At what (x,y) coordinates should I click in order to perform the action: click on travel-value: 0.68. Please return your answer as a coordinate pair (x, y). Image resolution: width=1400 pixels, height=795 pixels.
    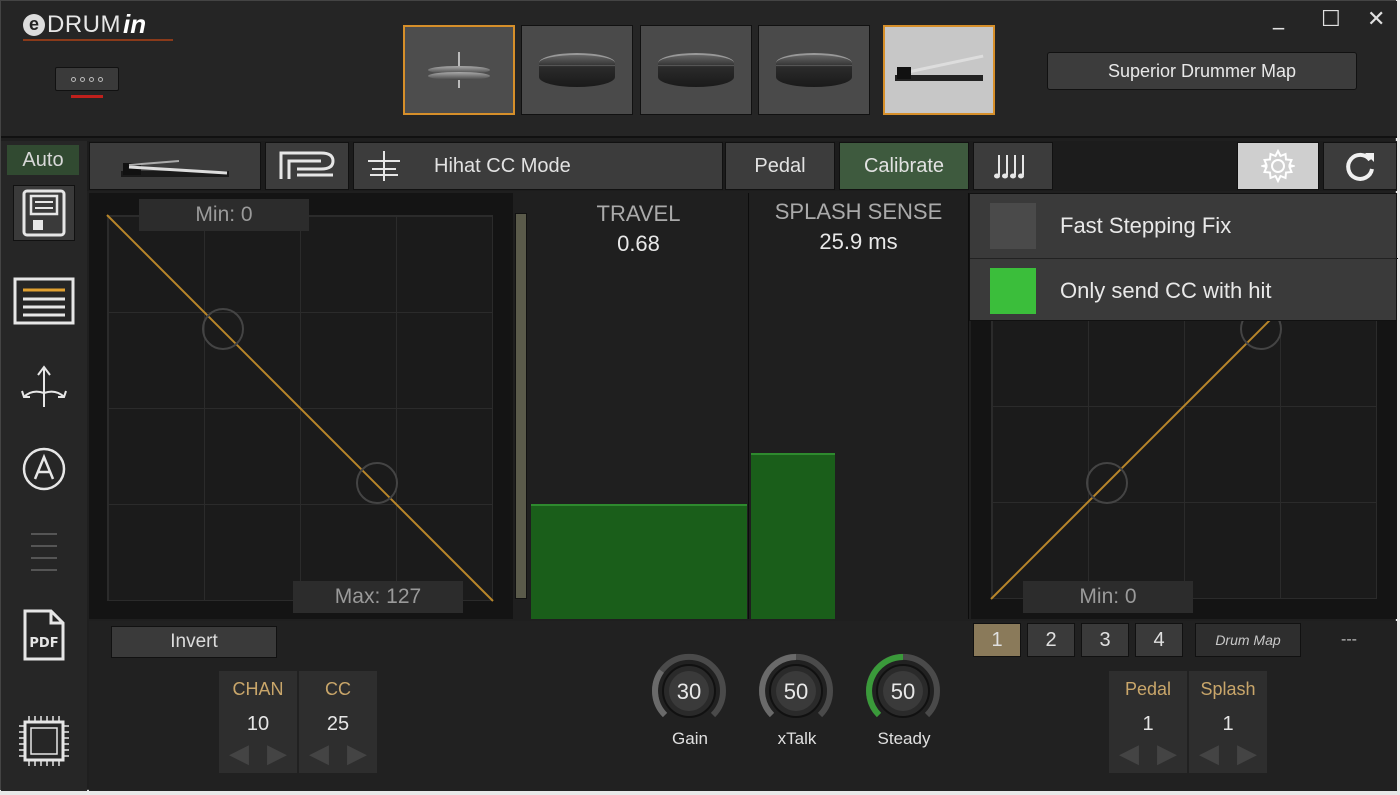
    Looking at the image, I should click on (638, 243).